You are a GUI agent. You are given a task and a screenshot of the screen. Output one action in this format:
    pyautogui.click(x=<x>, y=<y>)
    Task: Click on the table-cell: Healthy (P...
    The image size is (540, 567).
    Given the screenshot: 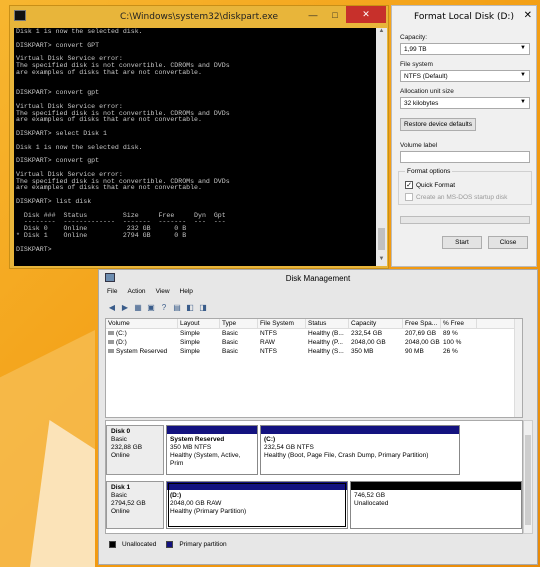 What is the action you would take?
    pyautogui.click(x=325, y=342)
    